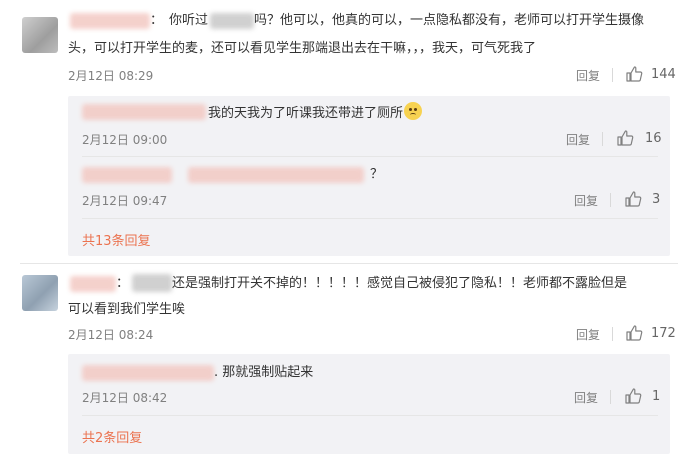  What do you see at coordinates (663, 333) in the screenshot?
I see `like-count: 172` at bounding box center [663, 333].